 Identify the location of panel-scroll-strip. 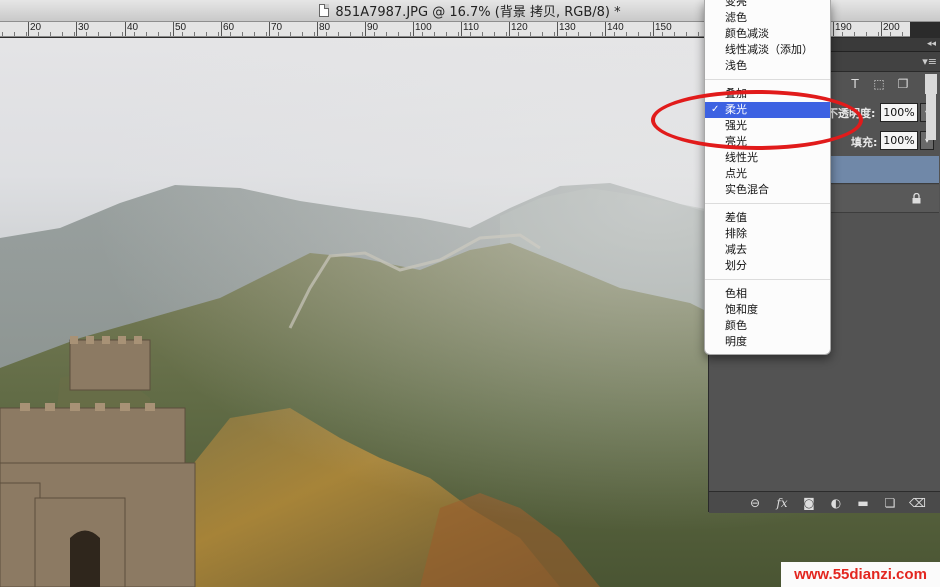
(931, 110).